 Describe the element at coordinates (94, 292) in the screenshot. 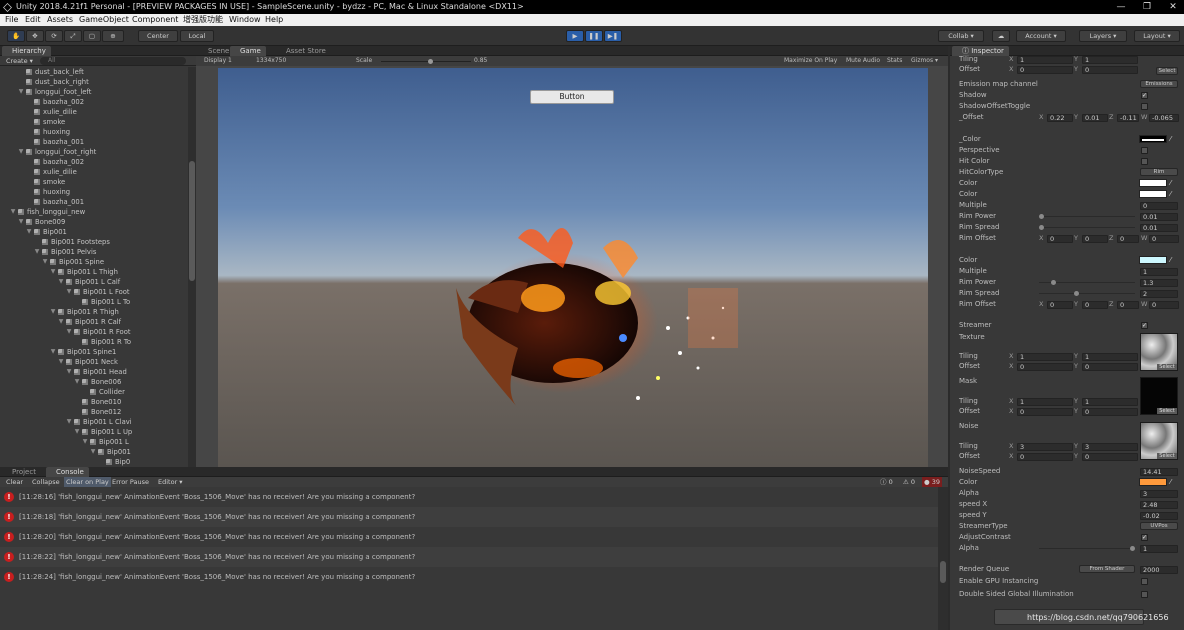

I see `hierarchy-item: ▼ Bip001 L Foot` at that location.